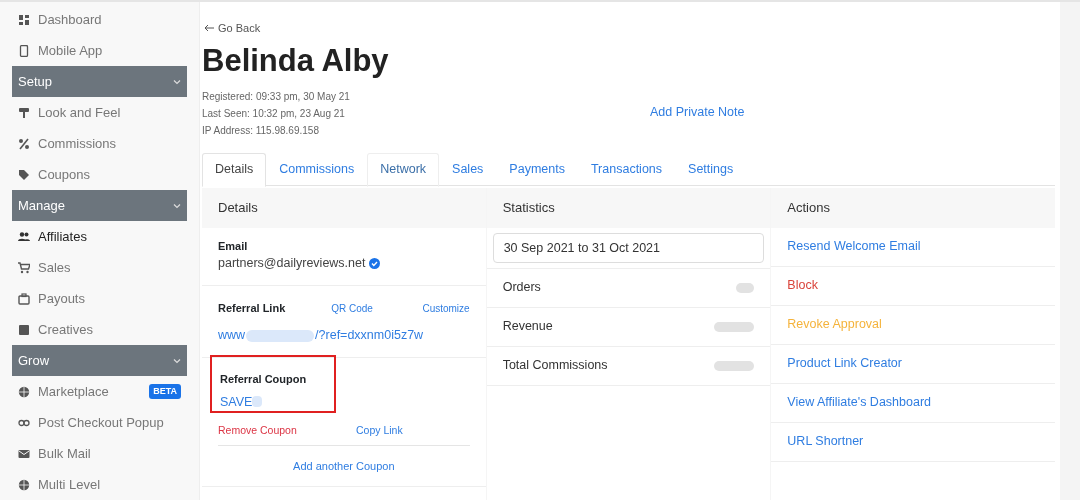 The width and height of the screenshot is (1080, 500). I want to click on field-label: Referral Coupon, so click(264, 379).